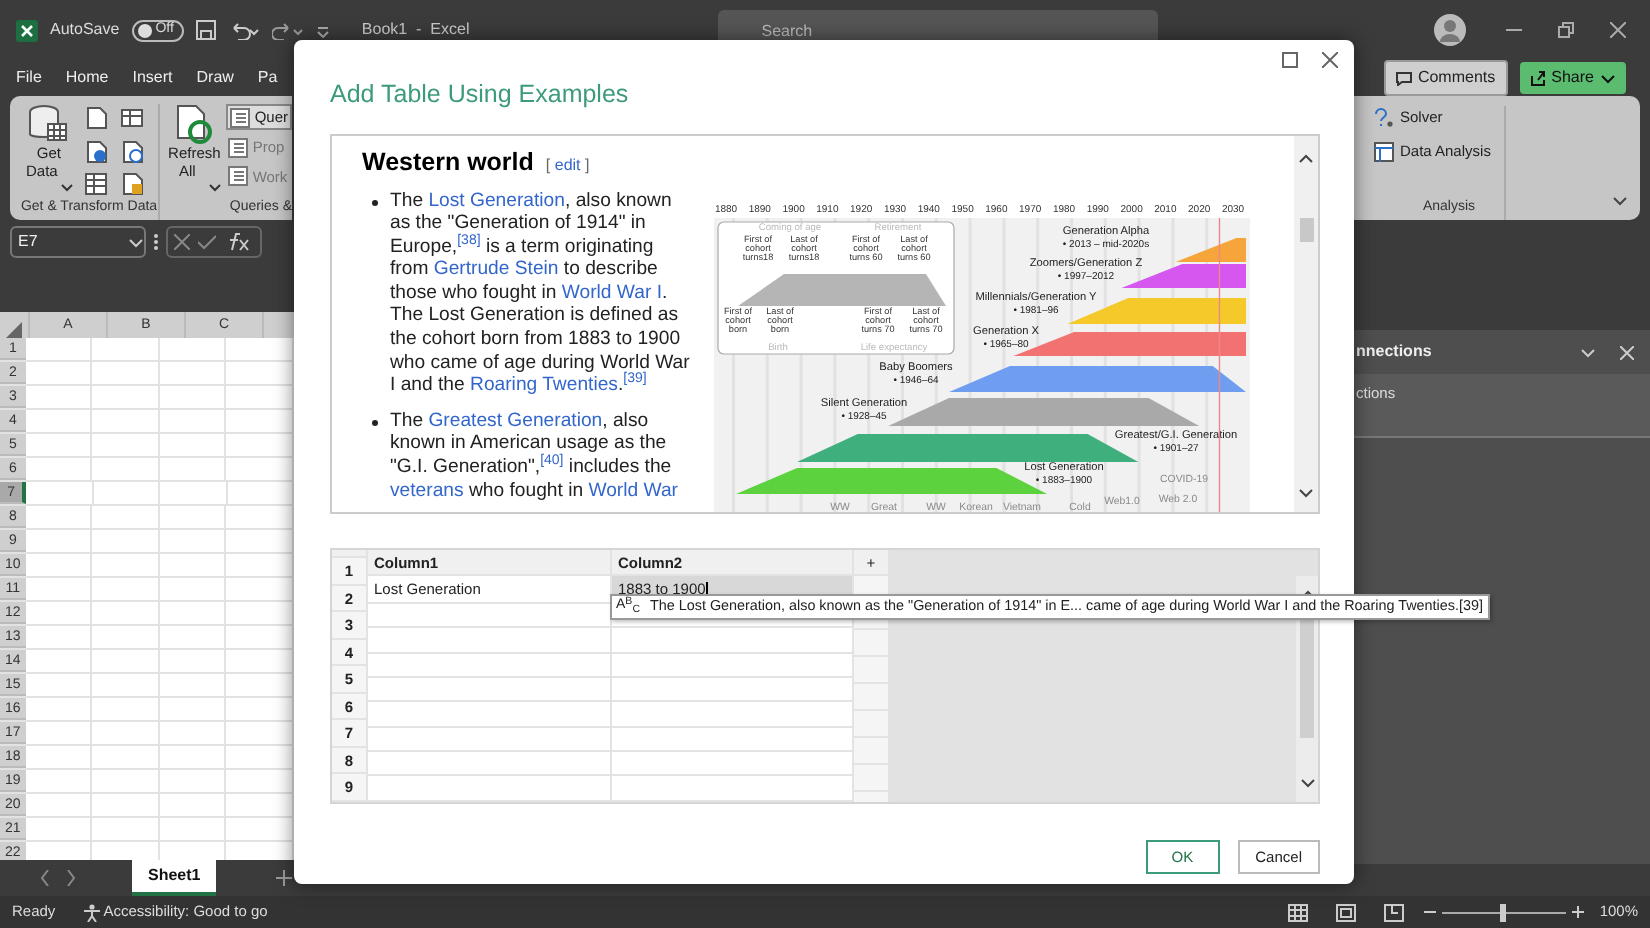 This screenshot has height=928, width=1650. I want to click on menu-tab: Pa, so click(267, 78).